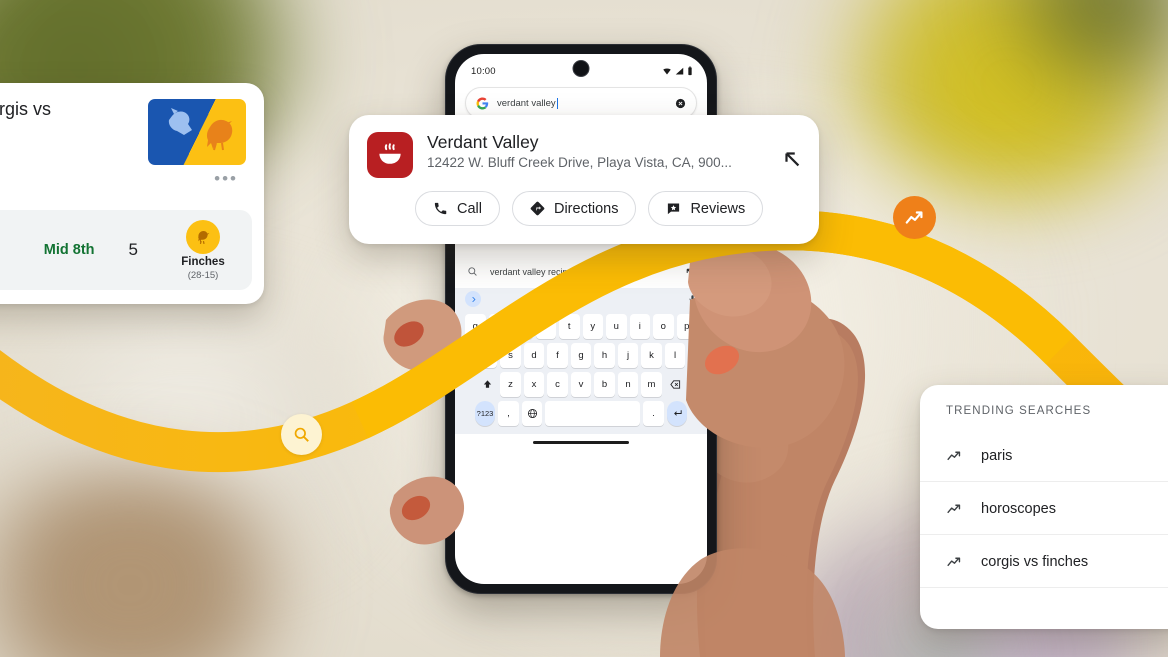  Describe the element at coordinates (69, 250) in the screenshot. I see `inning-status: Mid 8th` at that location.